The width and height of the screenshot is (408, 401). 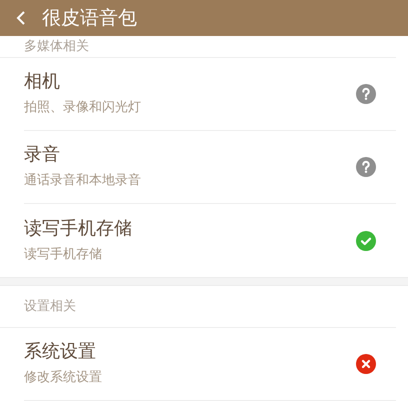 What do you see at coordinates (82, 108) in the screenshot?
I see `permission-description: 拍照、录像和闪光灯` at bounding box center [82, 108].